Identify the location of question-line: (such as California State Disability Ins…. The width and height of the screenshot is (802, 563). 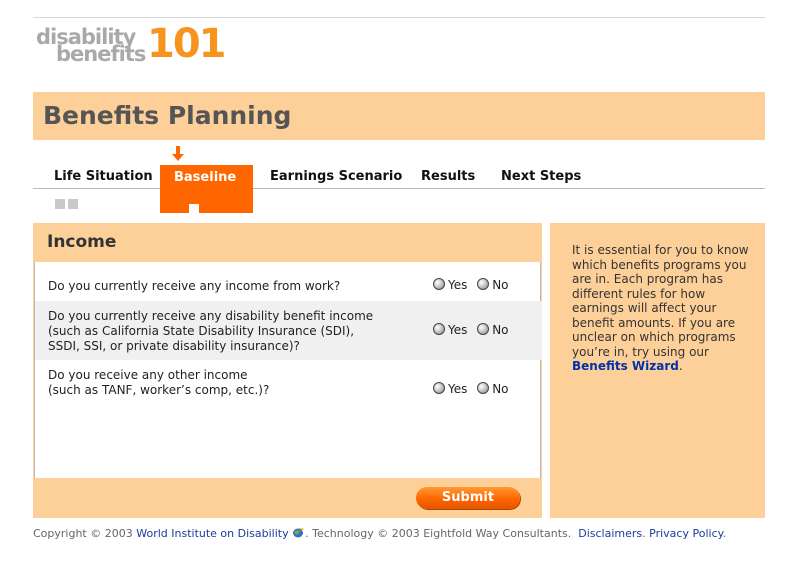
(201, 331).